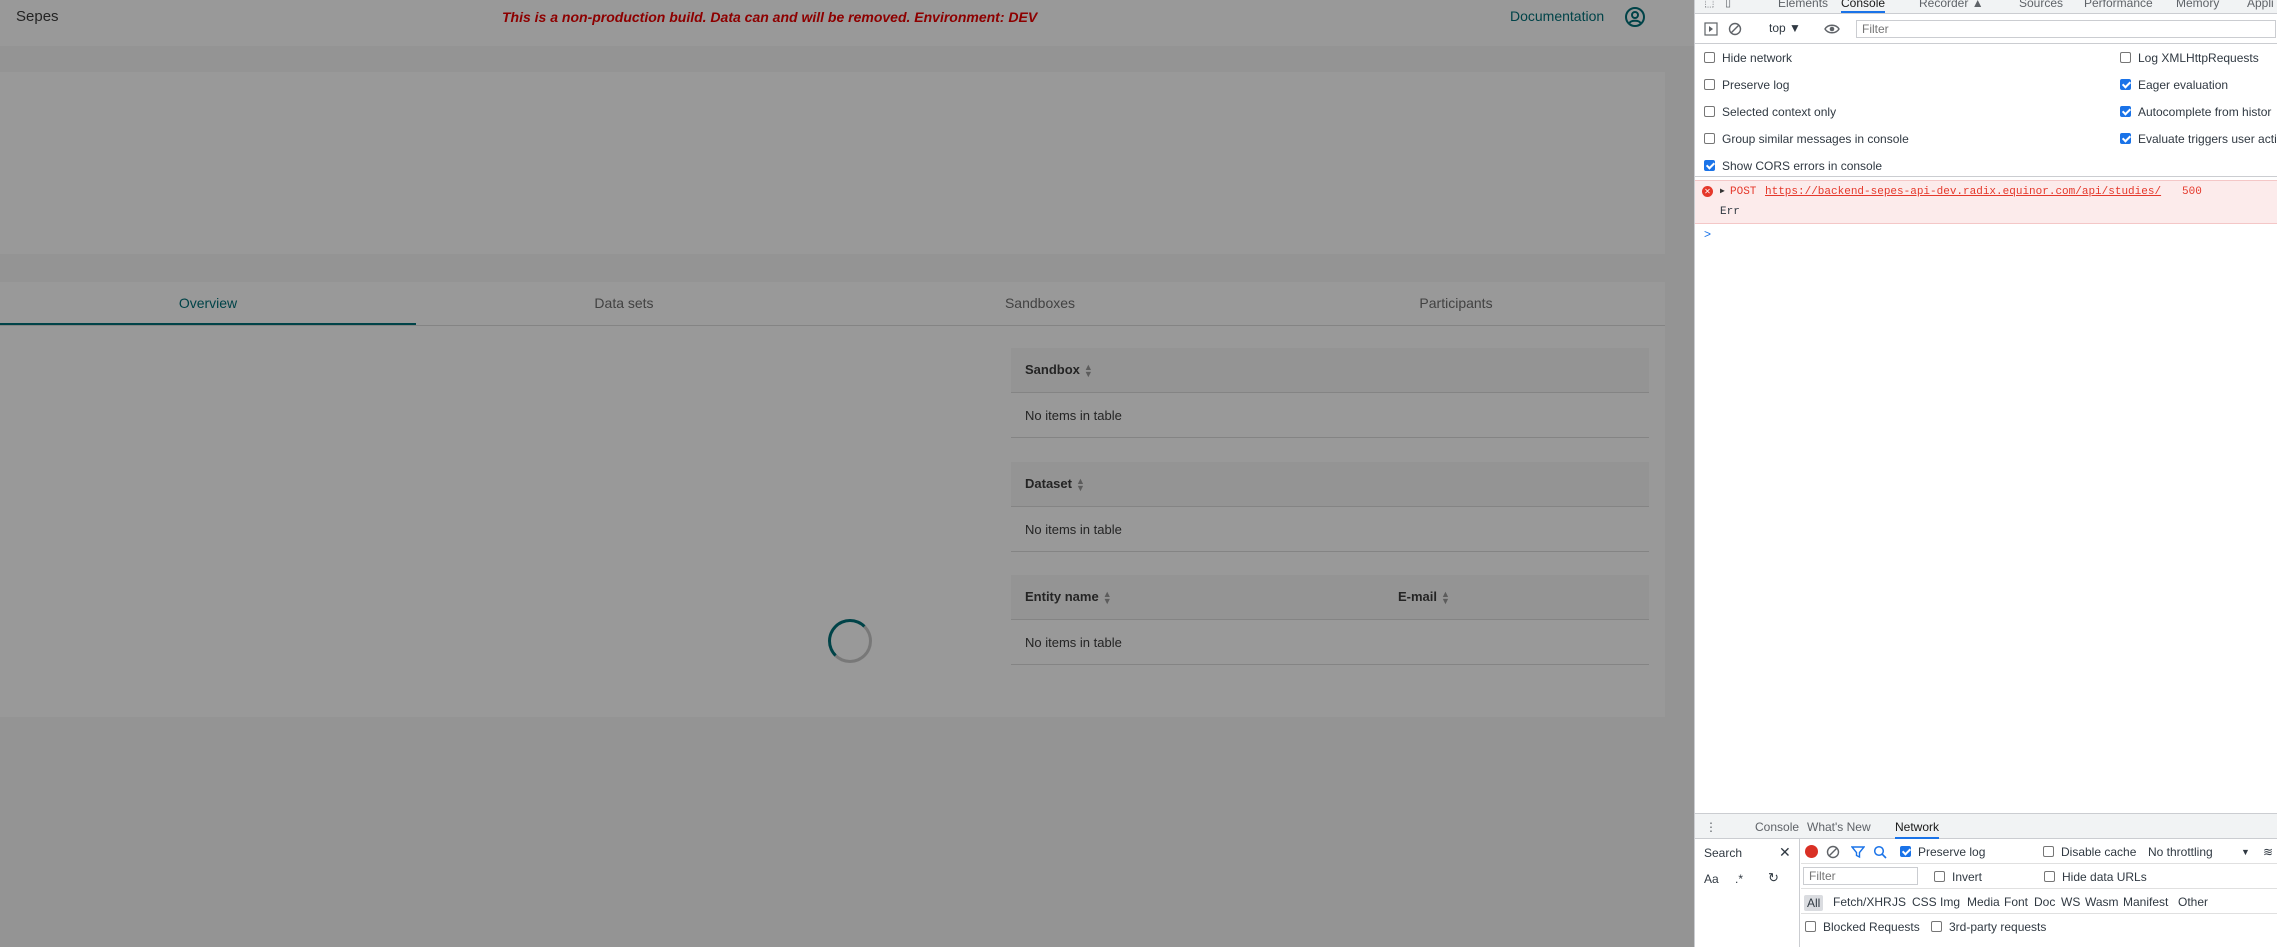 The image size is (2277, 947). Describe the element at coordinates (2260, 5) in the screenshot. I see `devtools-tab-application: Appli` at that location.